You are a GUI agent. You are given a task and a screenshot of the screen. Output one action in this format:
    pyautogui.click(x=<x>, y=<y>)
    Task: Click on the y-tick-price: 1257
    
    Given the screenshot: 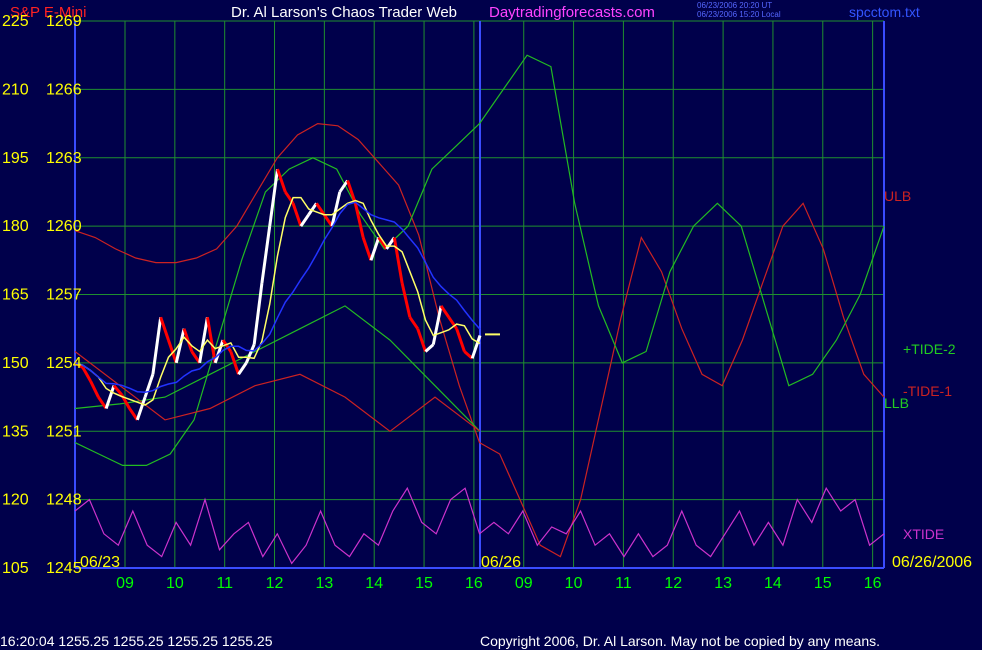 What is the action you would take?
    pyautogui.click(x=64, y=295)
    